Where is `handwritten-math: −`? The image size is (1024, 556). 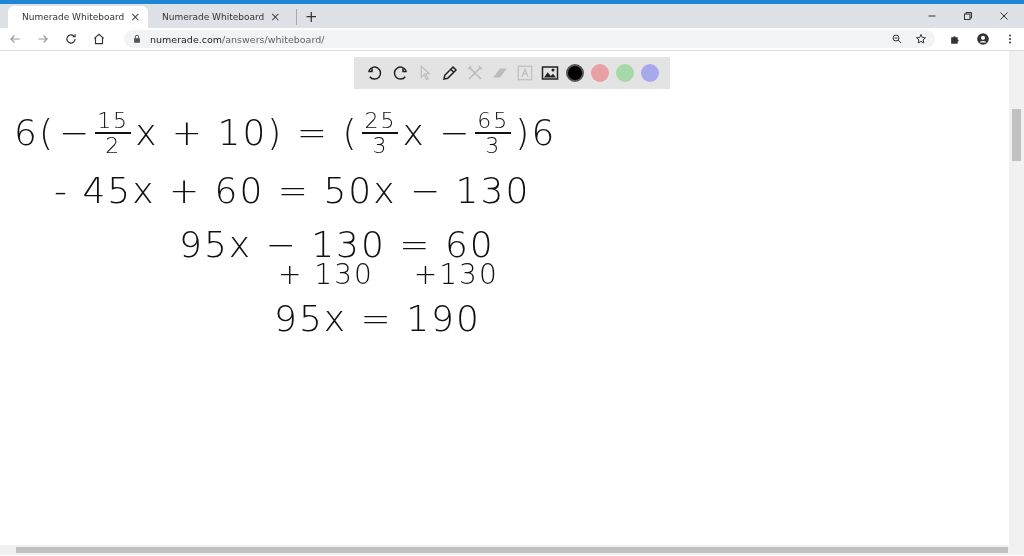 handwritten-math: − is located at coordinates (75, 133).